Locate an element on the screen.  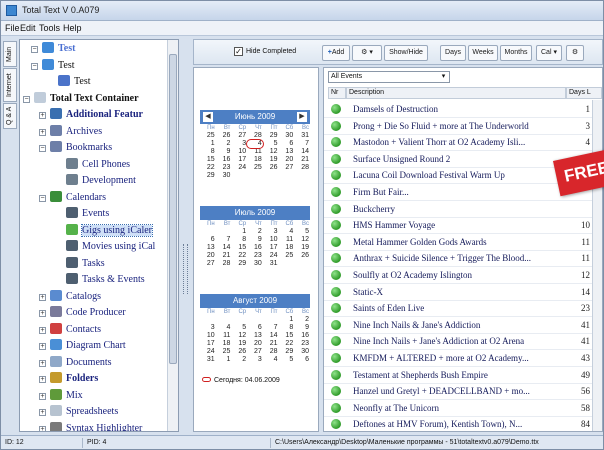
column-header-description: Description is located at coordinates (456, 93).